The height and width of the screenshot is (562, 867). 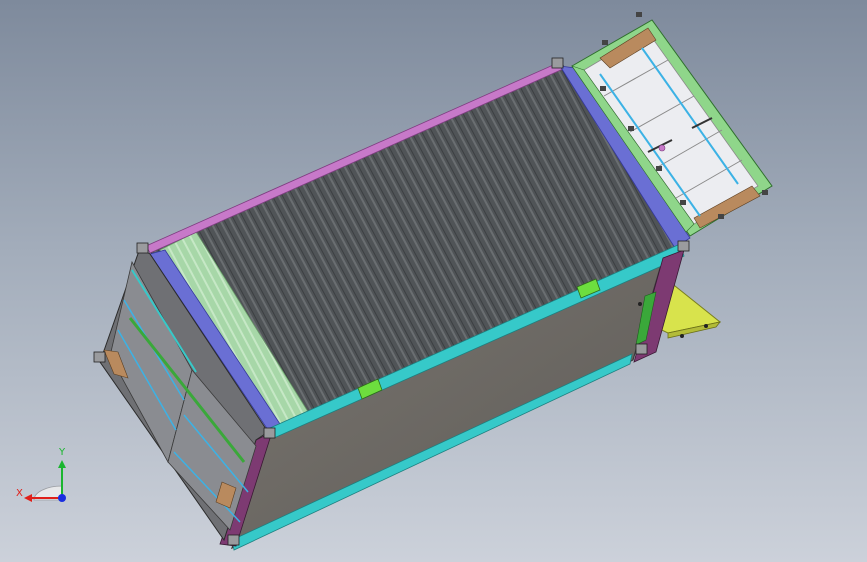 What do you see at coordinates (662, 148) in the screenshot?
I see `door-lock` at bounding box center [662, 148].